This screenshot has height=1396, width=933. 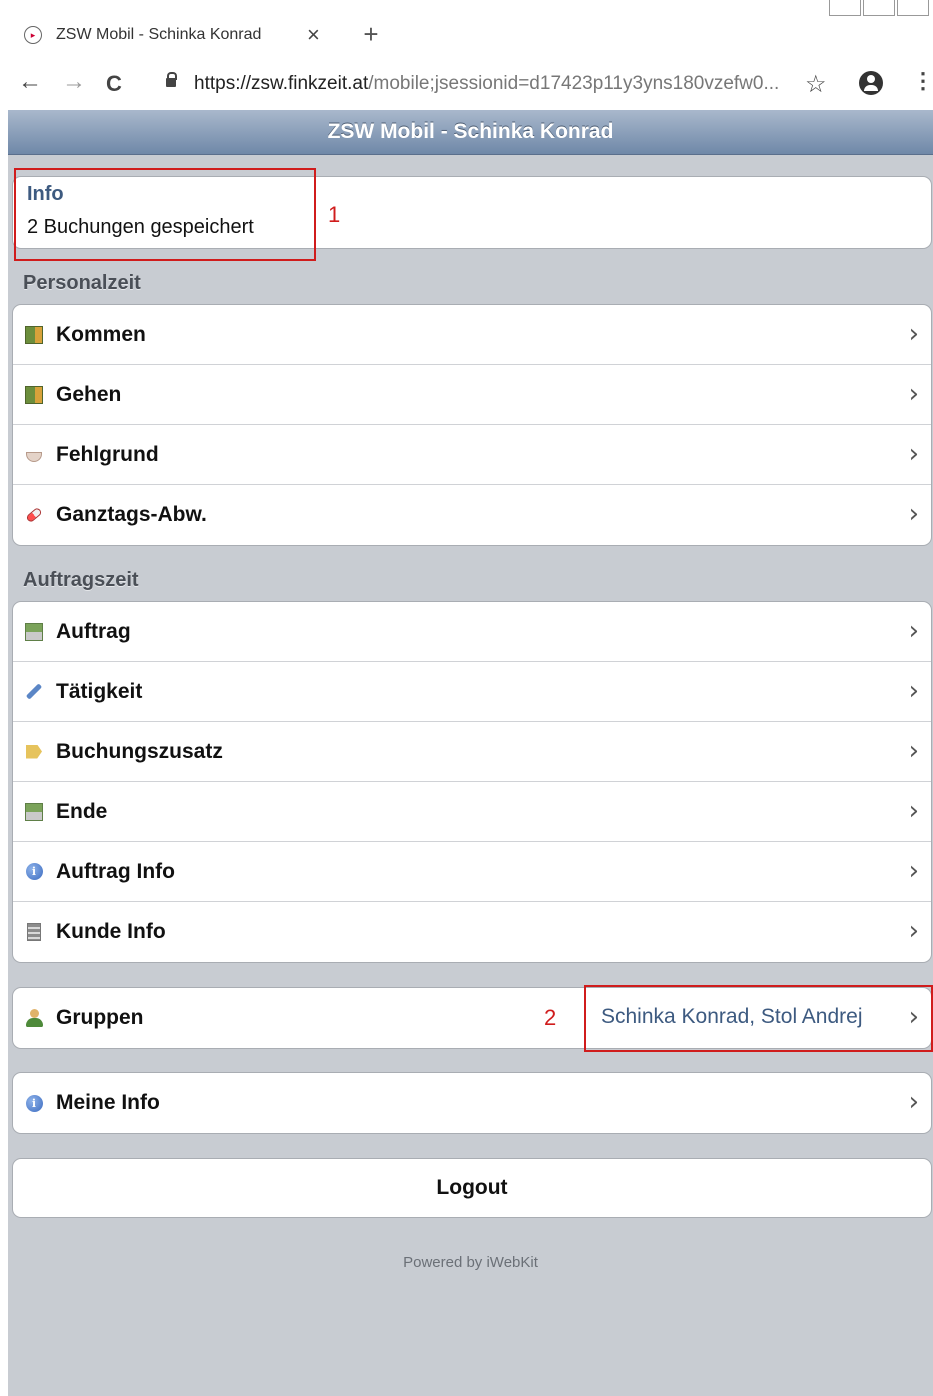 What do you see at coordinates (34, 515) in the screenshot?
I see `pill-icon` at bounding box center [34, 515].